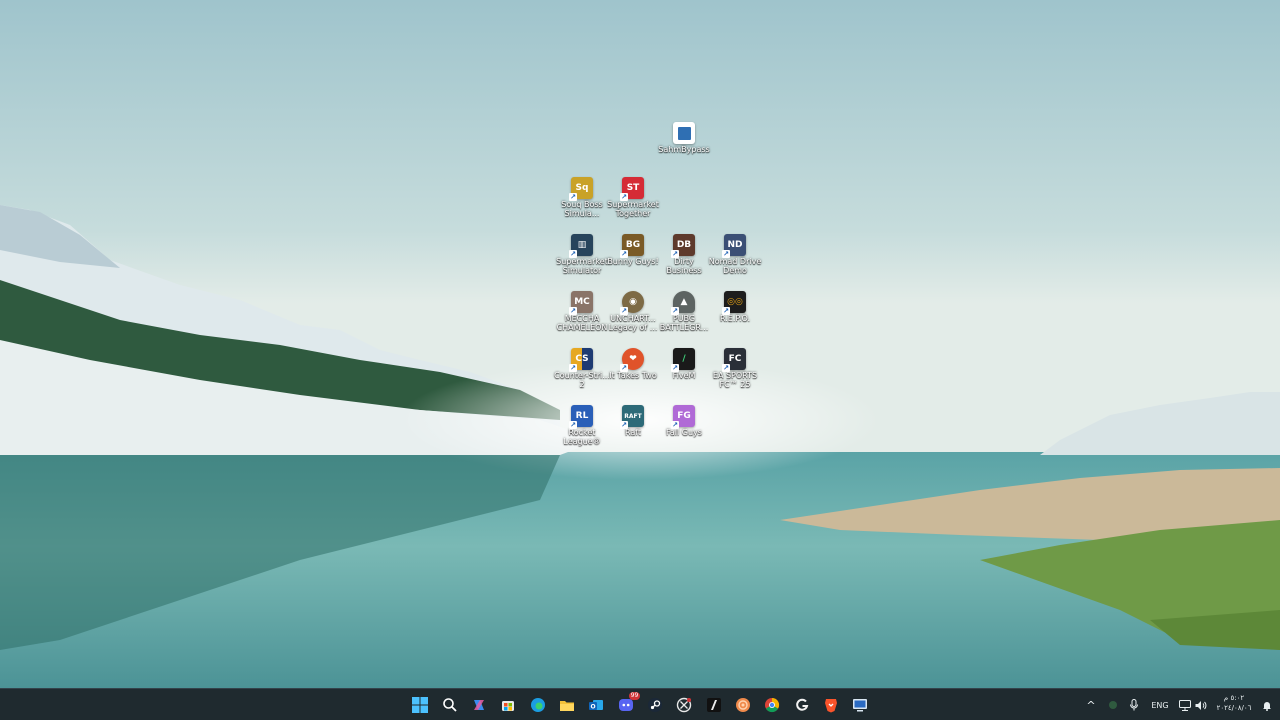  Describe the element at coordinates (684, 705) in the screenshot. I see `xbox-icon` at that location.